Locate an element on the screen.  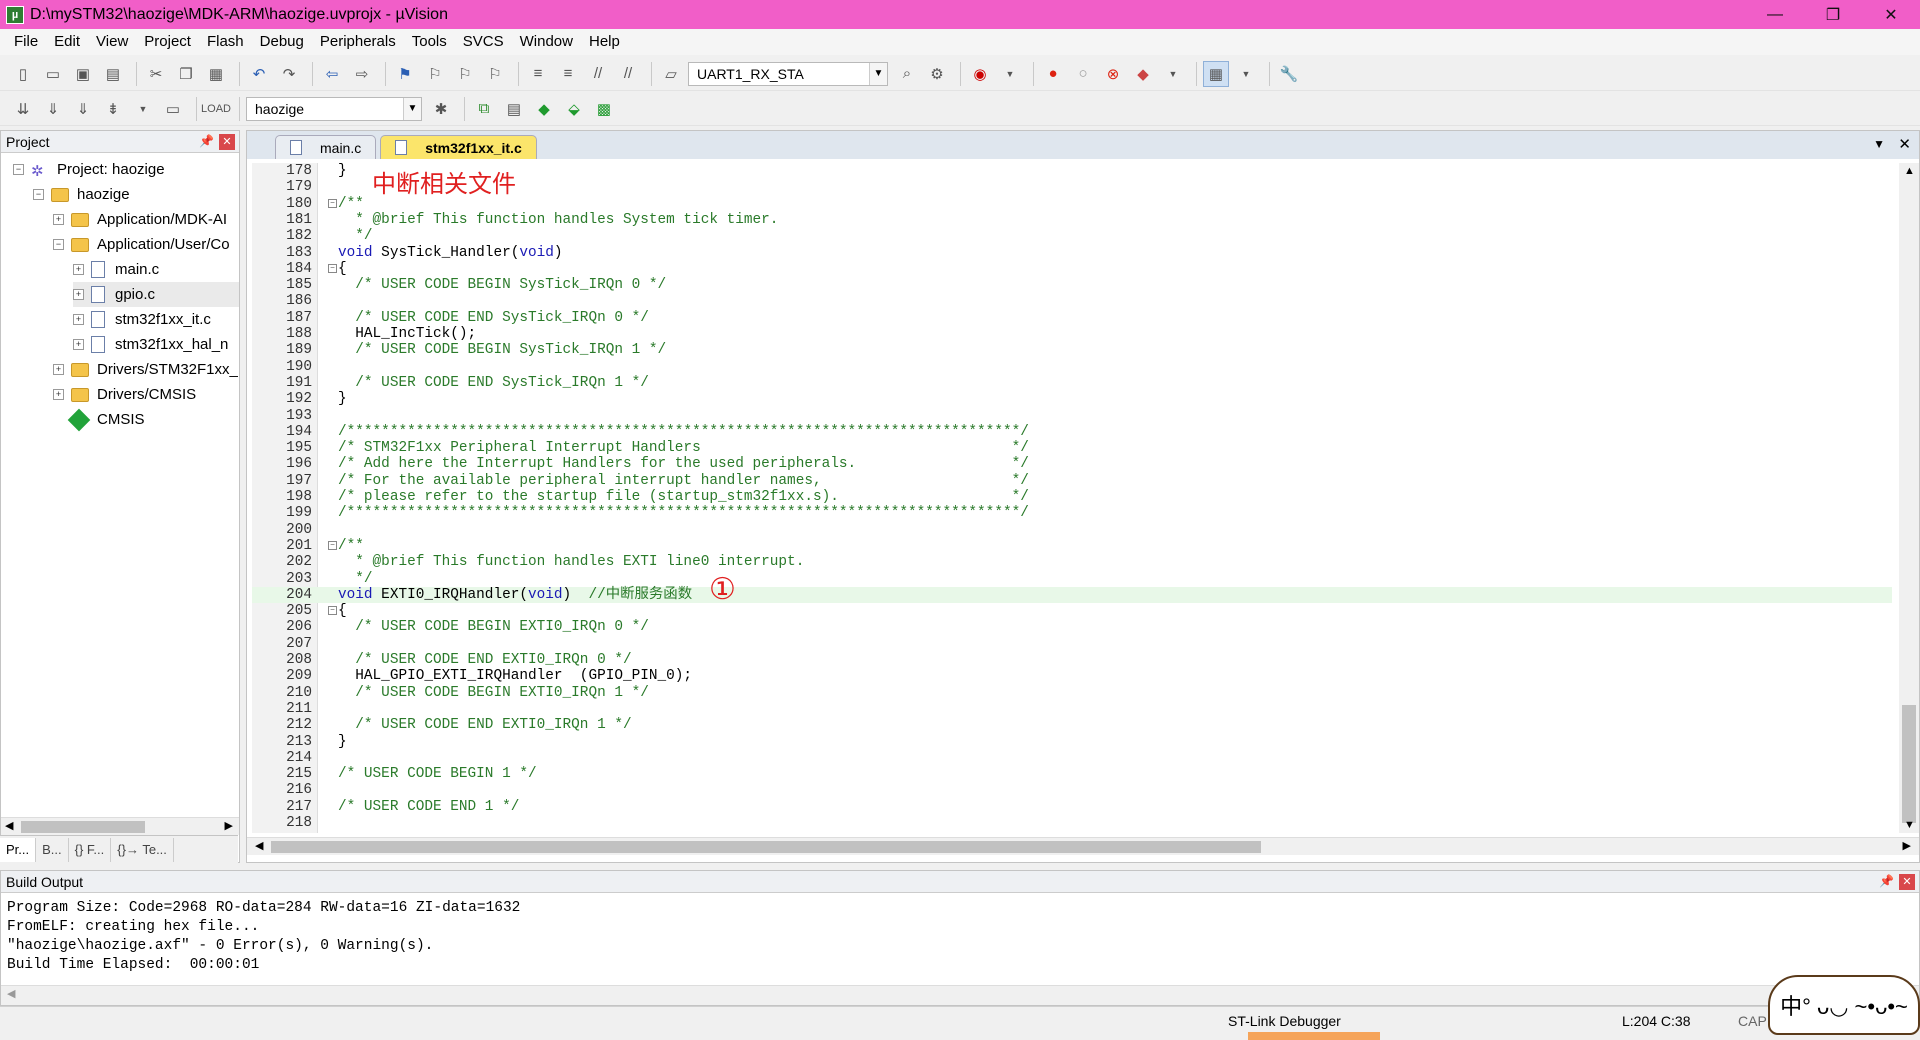
code-line: 212 /* USER CODE END EXTI0_IRQn 1 */ is located at coordinates (1072, 725).